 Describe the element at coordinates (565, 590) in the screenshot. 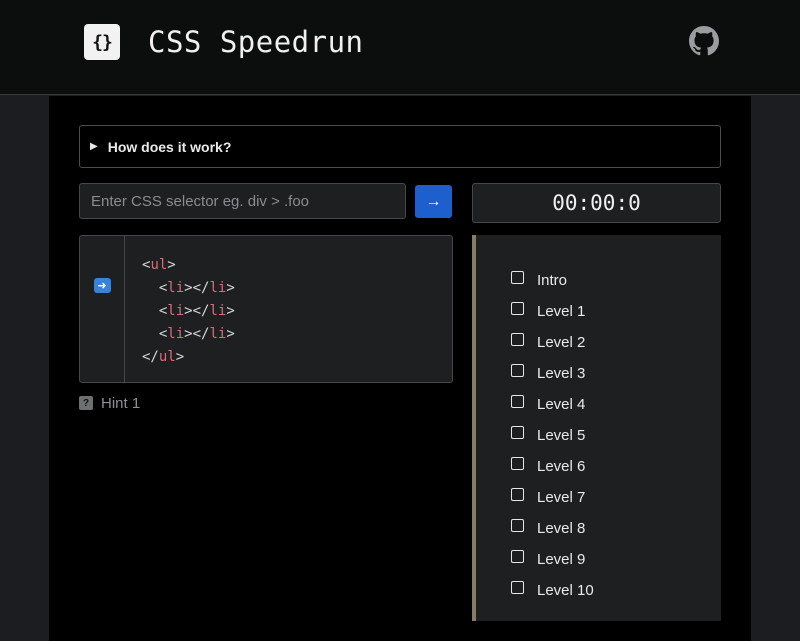

I see `level-label: Level 10` at that location.